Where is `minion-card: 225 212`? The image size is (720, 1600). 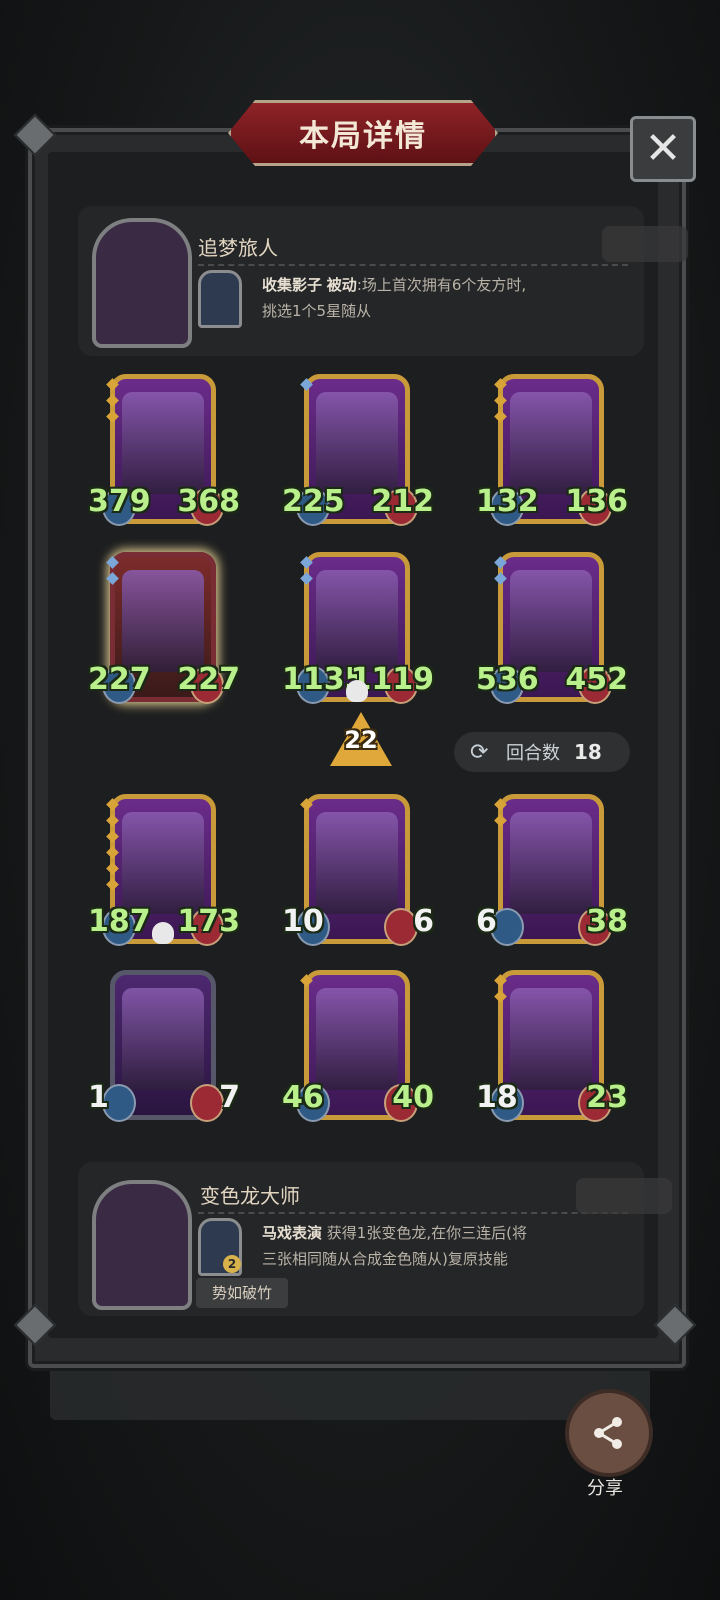
minion-card: 225 212 is located at coordinates (358, 451).